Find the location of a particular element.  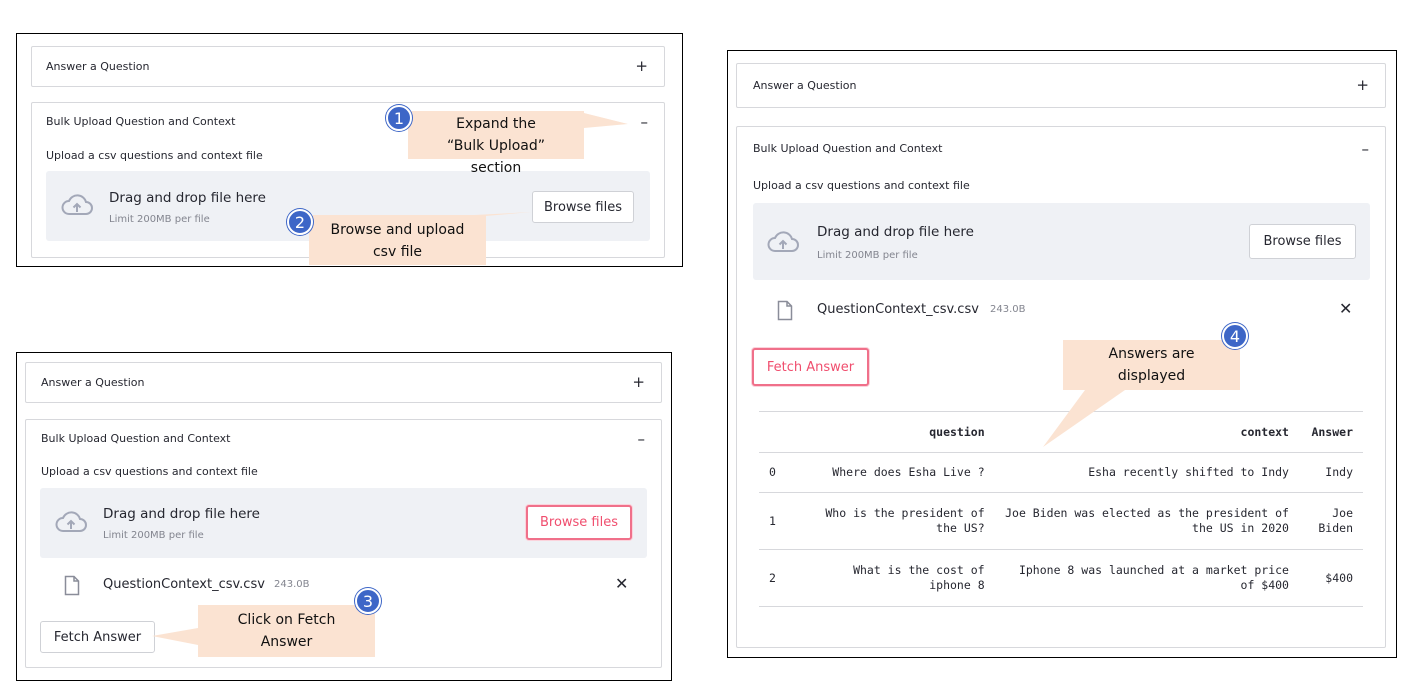

step-2-badge: 2 is located at coordinates (300, 222).